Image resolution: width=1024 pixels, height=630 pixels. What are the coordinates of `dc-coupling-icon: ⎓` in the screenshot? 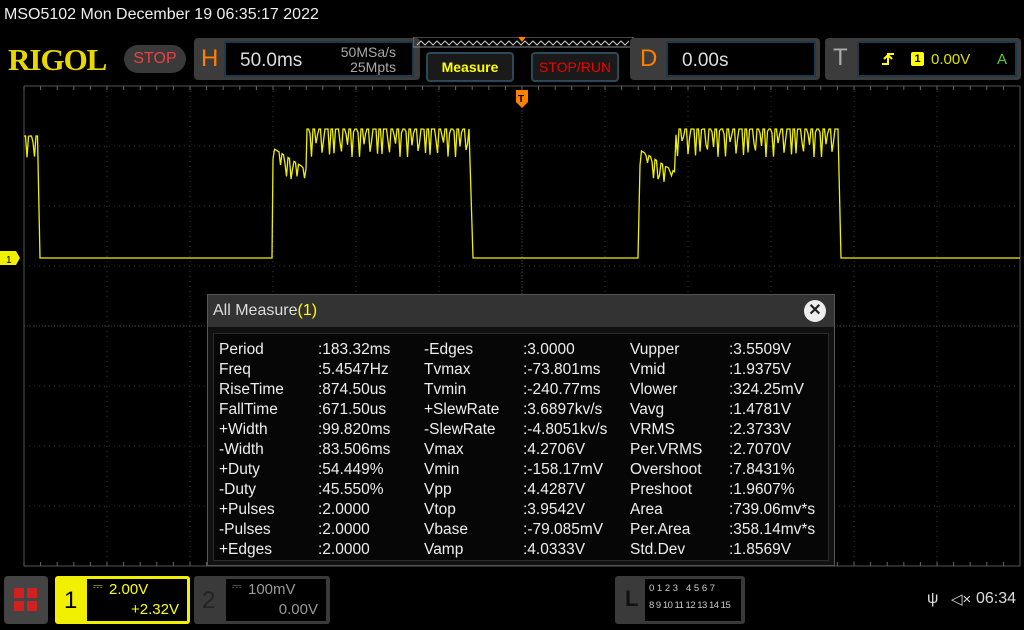 It's located at (237, 586).